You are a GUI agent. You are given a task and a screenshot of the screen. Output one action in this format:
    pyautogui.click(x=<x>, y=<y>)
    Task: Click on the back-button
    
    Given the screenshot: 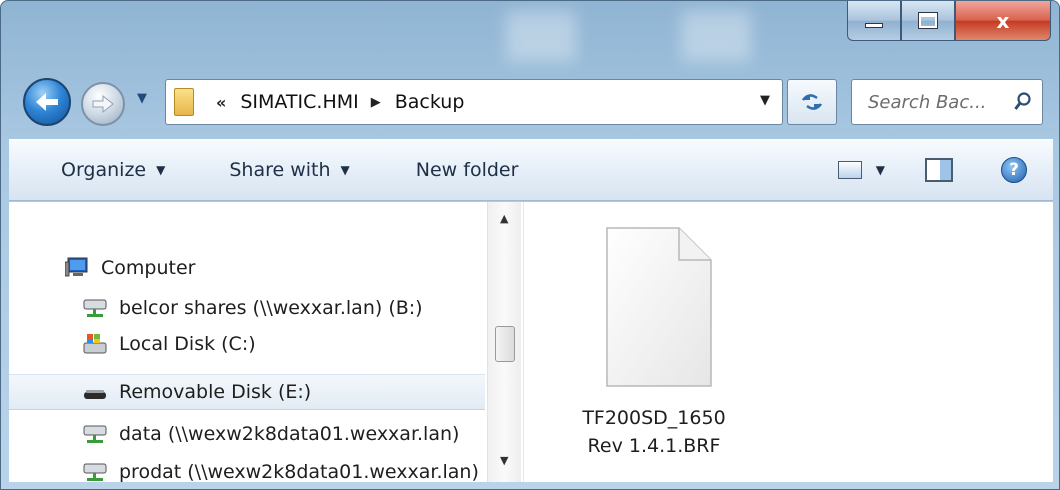 What is the action you would take?
    pyautogui.click(x=47, y=102)
    